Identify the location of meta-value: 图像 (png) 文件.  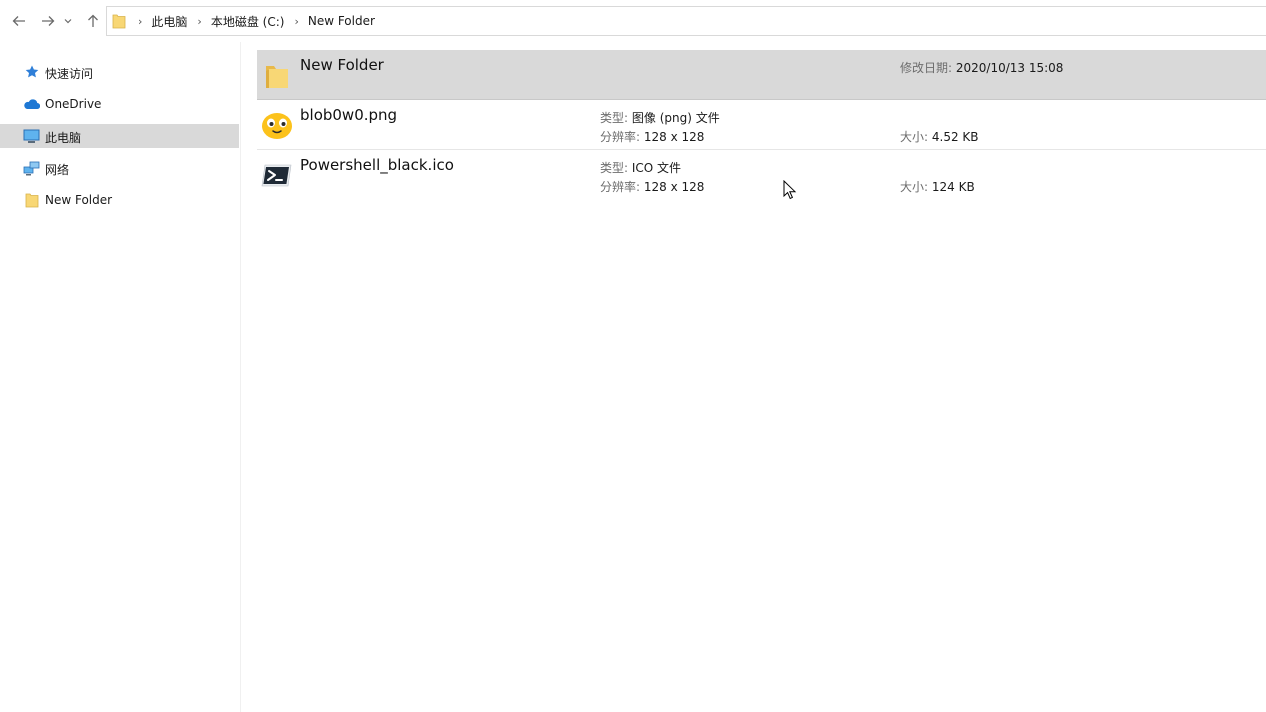
(675, 118).